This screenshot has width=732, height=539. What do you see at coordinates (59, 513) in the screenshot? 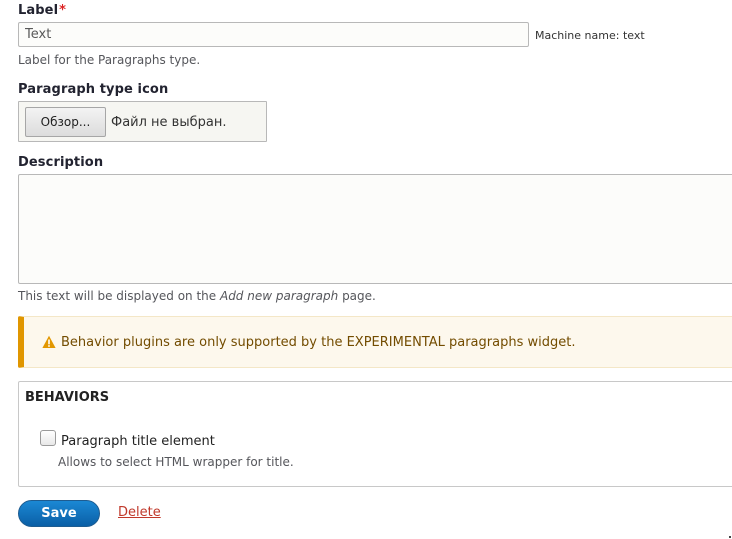
I see `save-button: Save` at bounding box center [59, 513].